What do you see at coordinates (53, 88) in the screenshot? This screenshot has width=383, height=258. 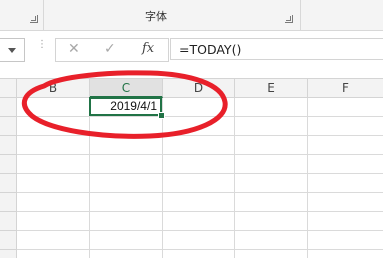 I see `column-header-b: B` at bounding box center [53, 88].